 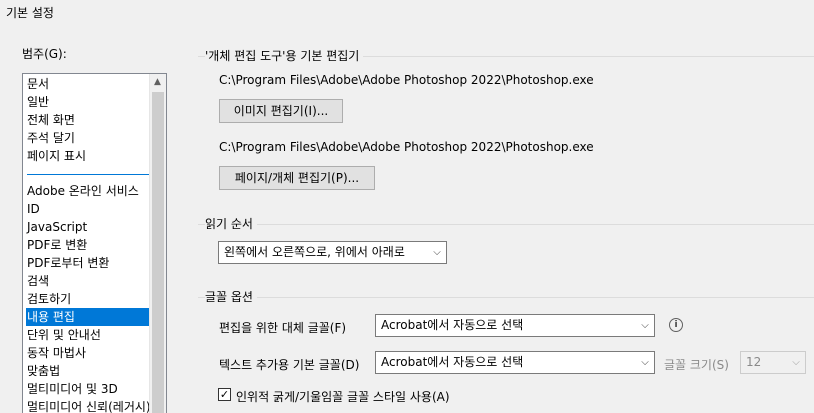 I want to click on font-group-title: 글꼴 옵션, so click(x=231, y=296).